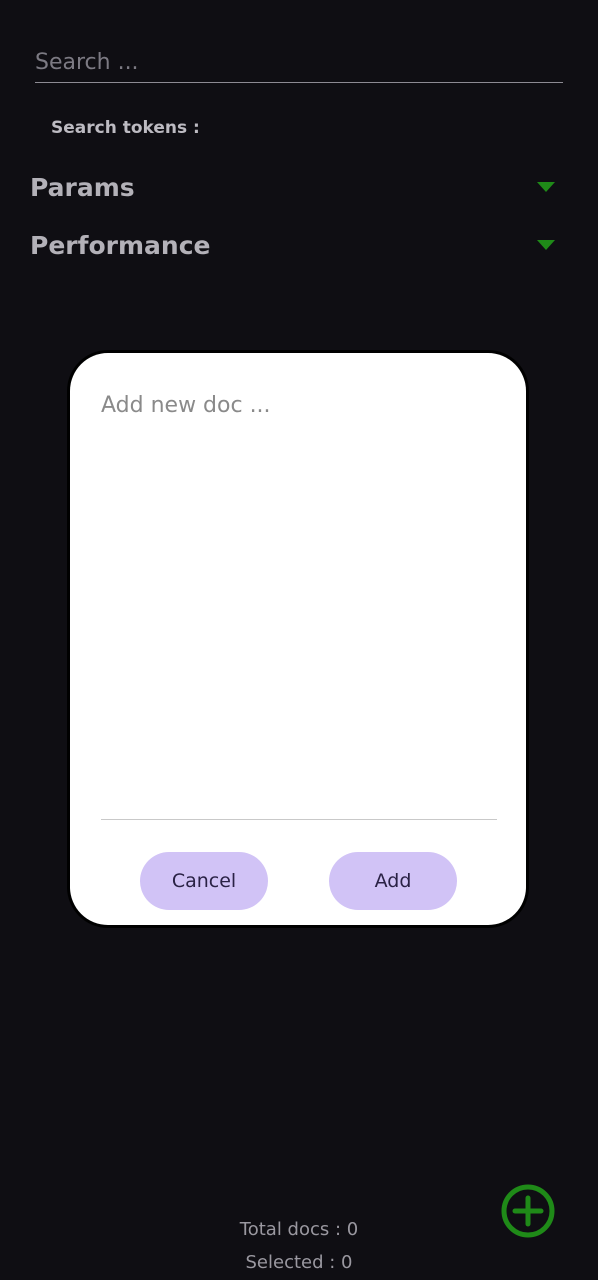 This screenshot has width=598, height=1280. I want to click on dialog-divider, so click(299, 819).